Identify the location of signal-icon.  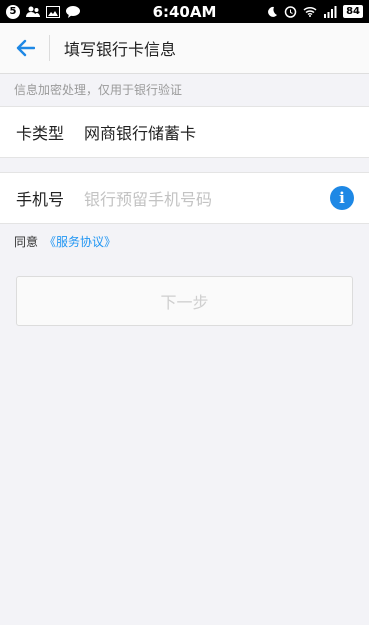
(330, 11).